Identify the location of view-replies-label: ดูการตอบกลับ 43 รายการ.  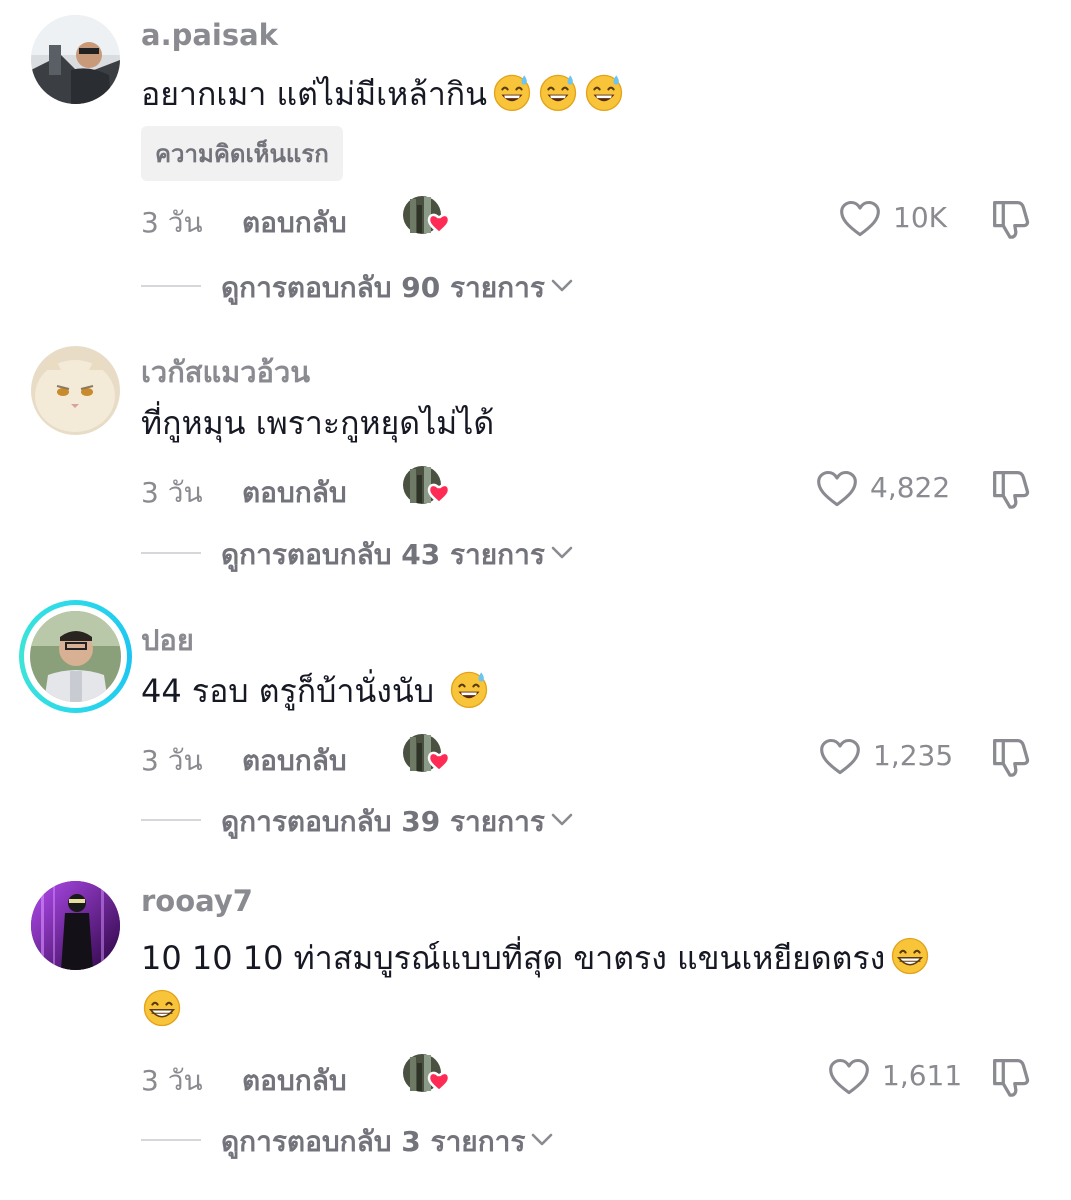
(383, 554).